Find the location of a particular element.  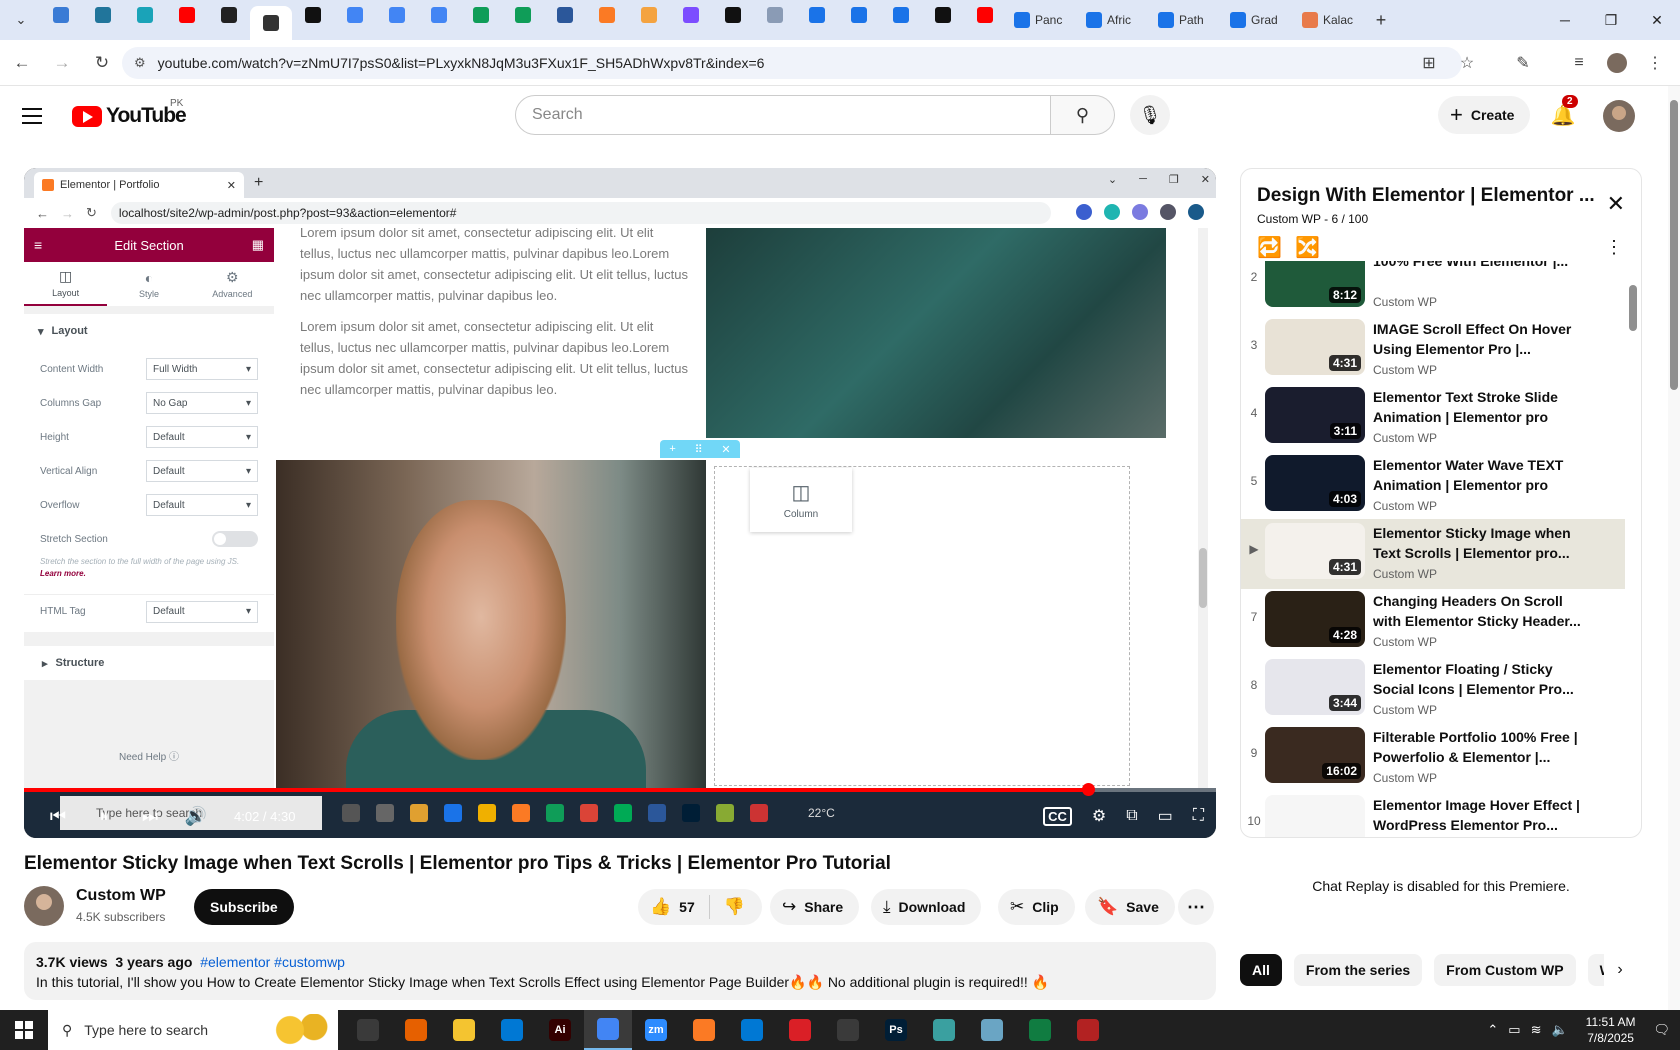

chevron-right-icon: › is located at coordinates (1620, 970).